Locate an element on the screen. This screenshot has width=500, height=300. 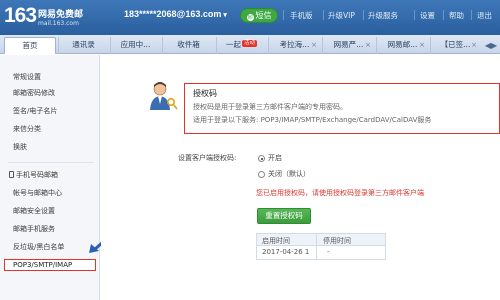
sidebar-divider is located at coordinates (51, 162).